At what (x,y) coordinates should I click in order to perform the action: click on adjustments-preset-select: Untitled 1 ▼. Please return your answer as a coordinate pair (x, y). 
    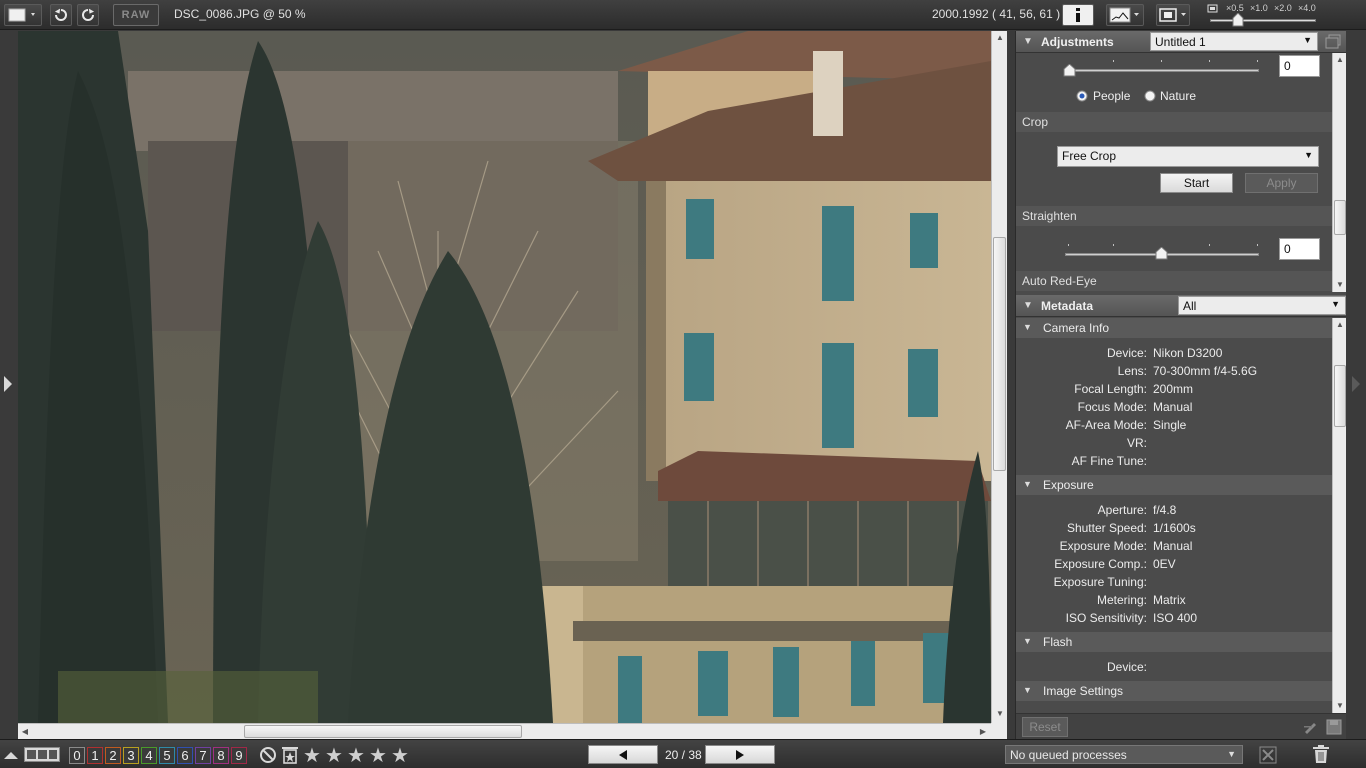
    Looking at the image, I should click on (1234, 41).